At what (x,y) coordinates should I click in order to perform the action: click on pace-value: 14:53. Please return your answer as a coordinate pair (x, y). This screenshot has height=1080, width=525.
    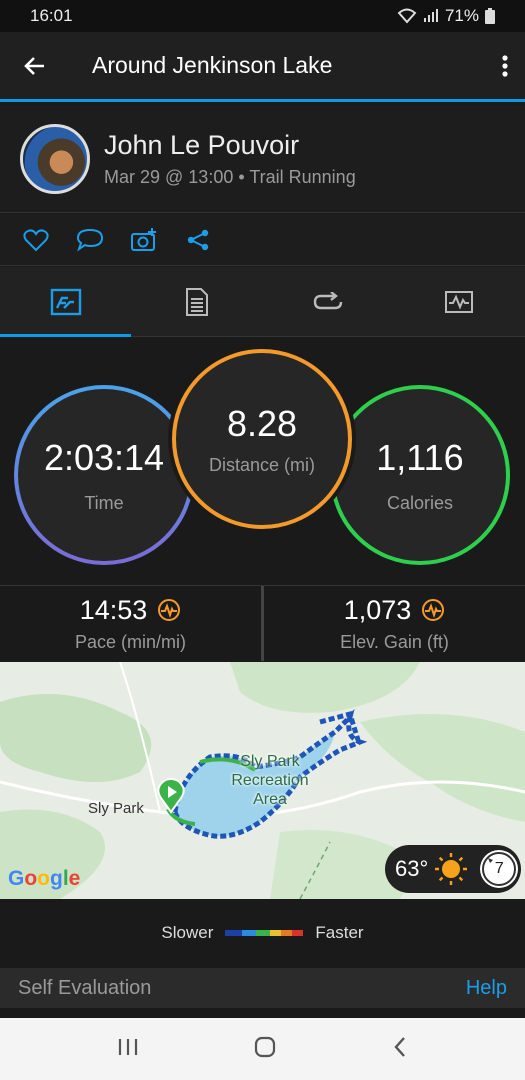
    Looking at the image, I should click on (113, 609).